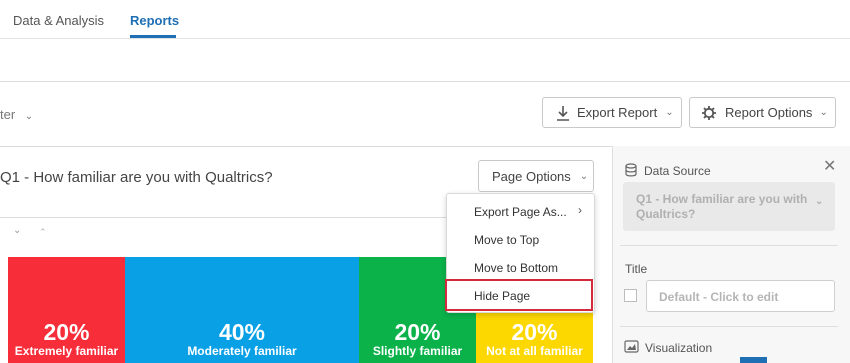  Describe the element at coordinates (617, 112) in the screenshot. I see `export-report-label: Export Report` at that location.